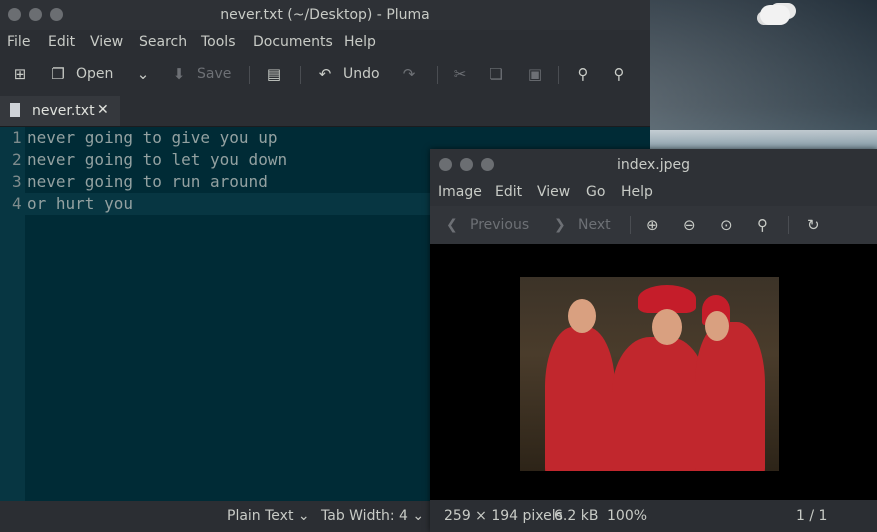 This screenshot has width=877, height=532. I want to click on redo-icon: ↷, so click(409, 74).